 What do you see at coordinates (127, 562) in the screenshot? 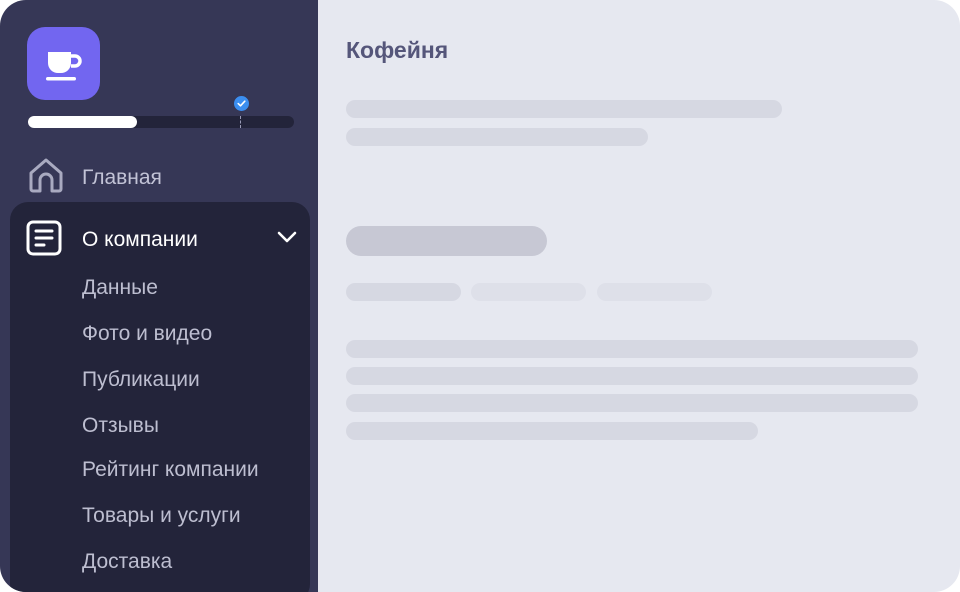
I see `sidebar-subitem-delivery: Доставка` at bounding box center [127, 562].